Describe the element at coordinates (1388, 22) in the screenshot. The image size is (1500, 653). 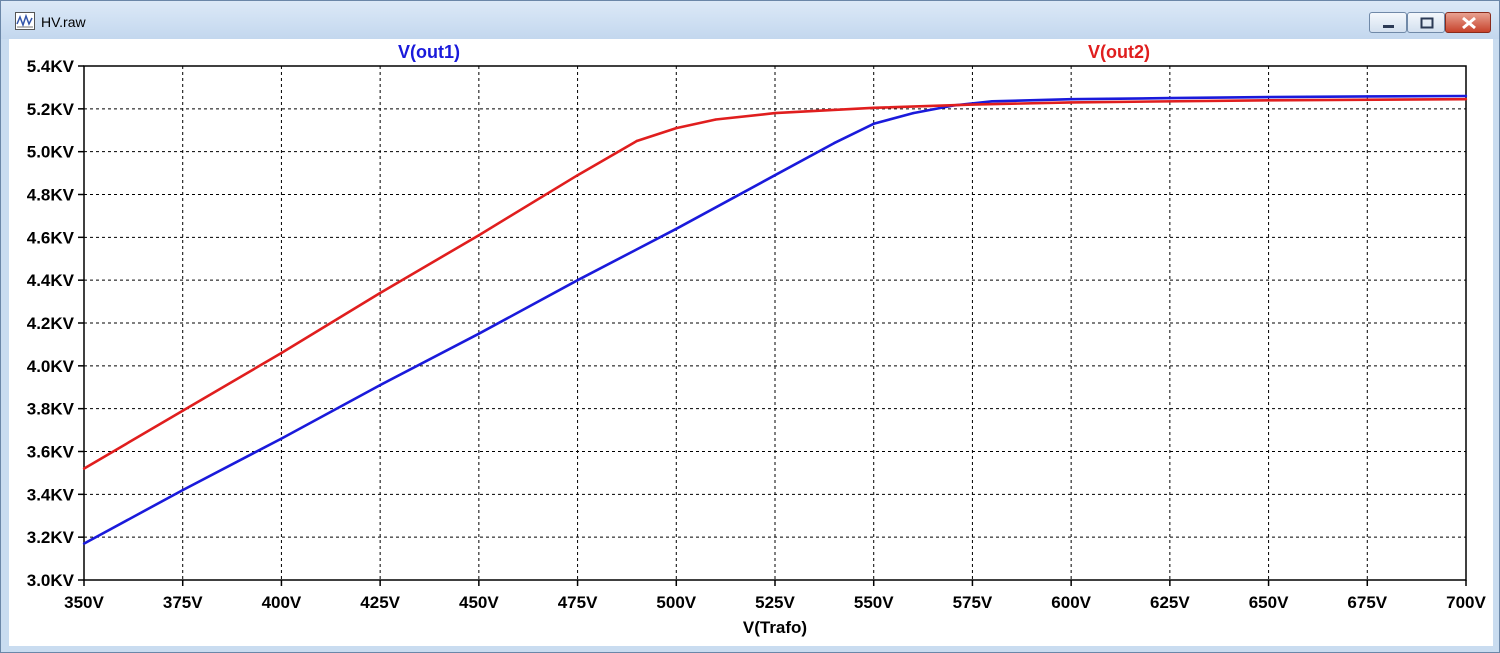
I see `minimize-button` at that location.